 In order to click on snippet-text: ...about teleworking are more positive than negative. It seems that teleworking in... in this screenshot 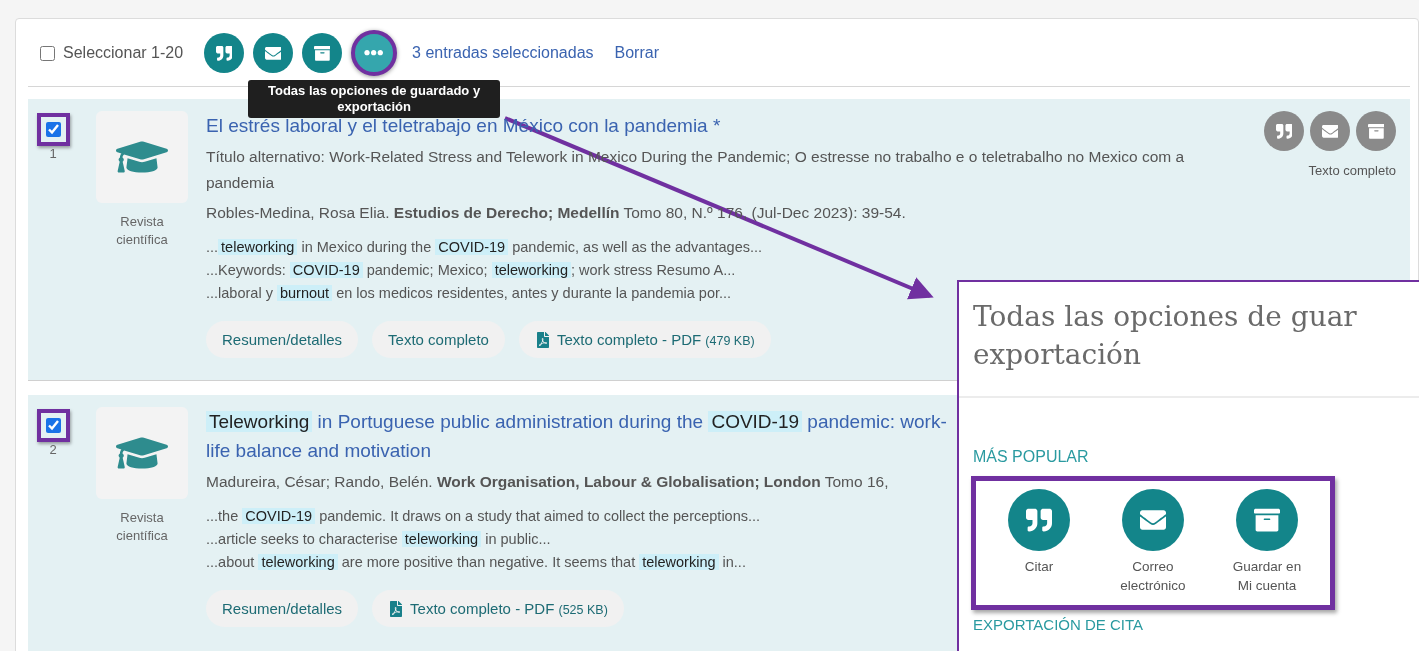, I will do `click(476, 562)`.